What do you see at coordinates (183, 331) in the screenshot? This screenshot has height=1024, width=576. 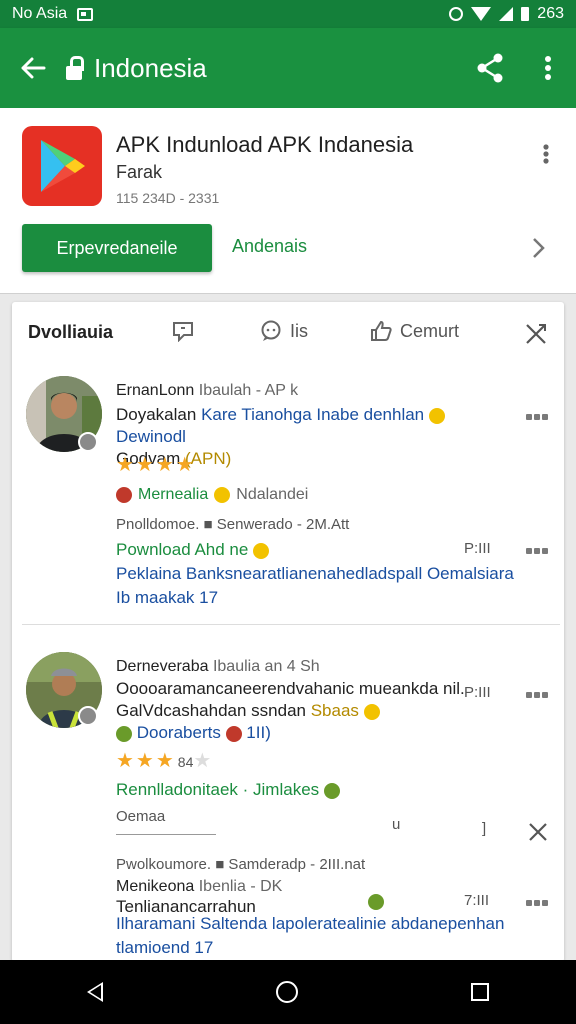 I see `comment-icon` at bounding box center [183, 331].